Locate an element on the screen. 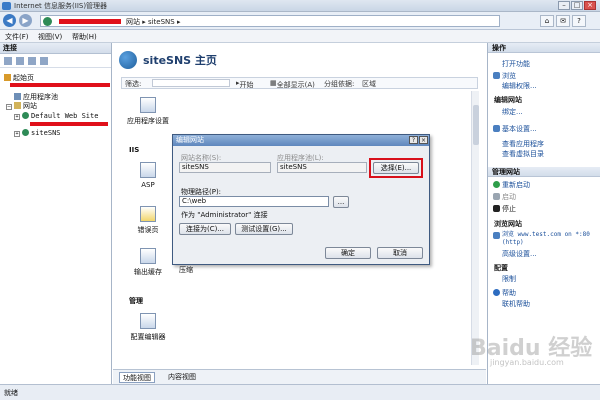 This screenshot has height=400, width=600. help-icon: ? is located at coordinates (579, 21).